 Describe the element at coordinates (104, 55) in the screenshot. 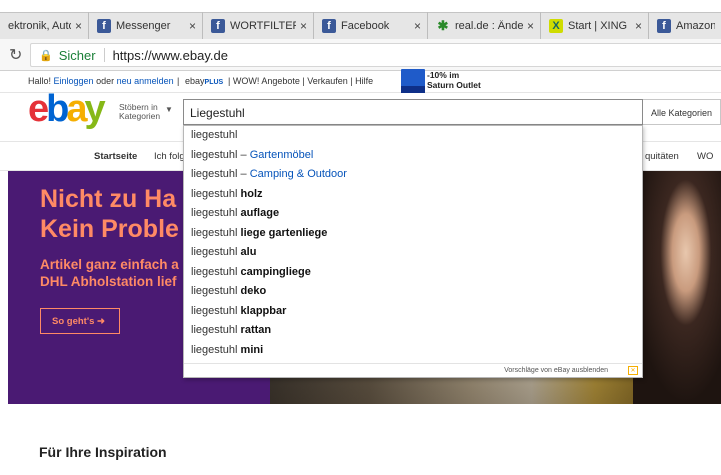

I see `url-divider` at that location.